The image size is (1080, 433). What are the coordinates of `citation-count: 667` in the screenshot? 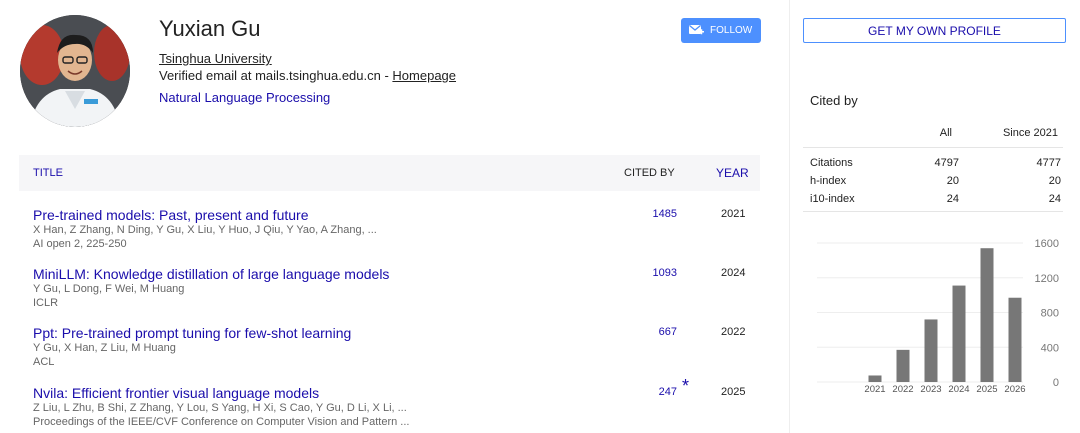 It's located at (668, 332).